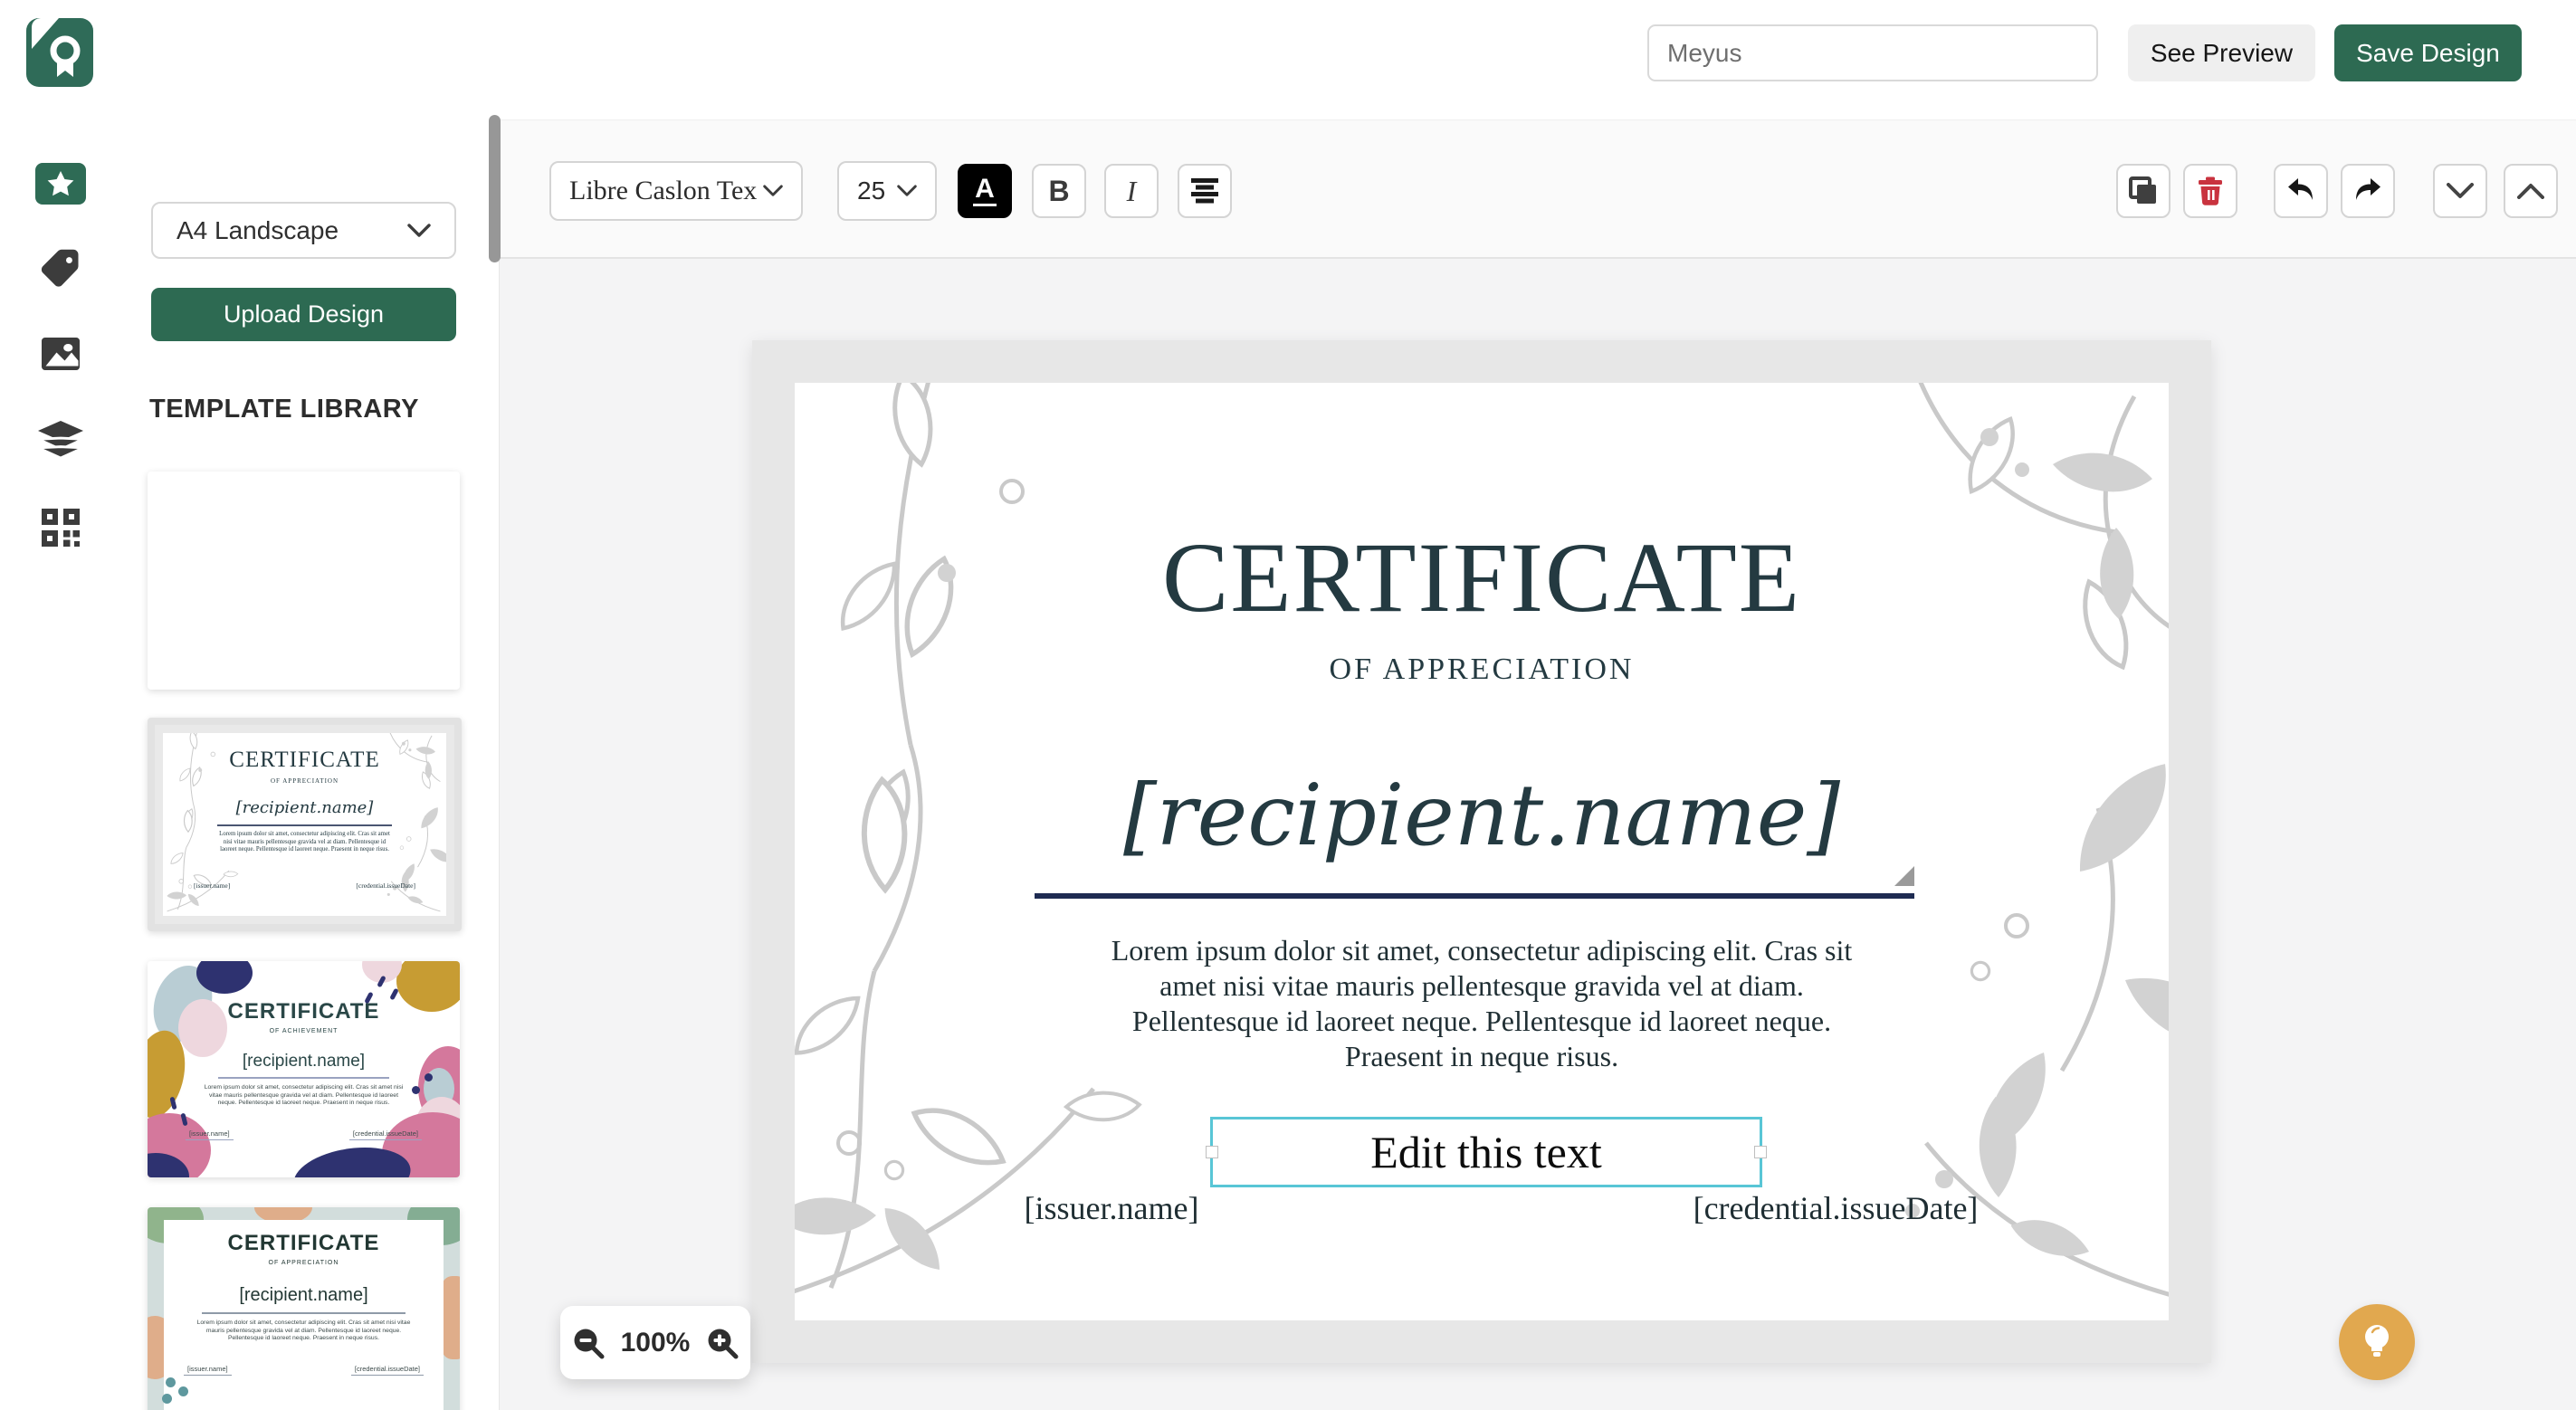  I want to click on align-center-icon, so click(1205, 191).